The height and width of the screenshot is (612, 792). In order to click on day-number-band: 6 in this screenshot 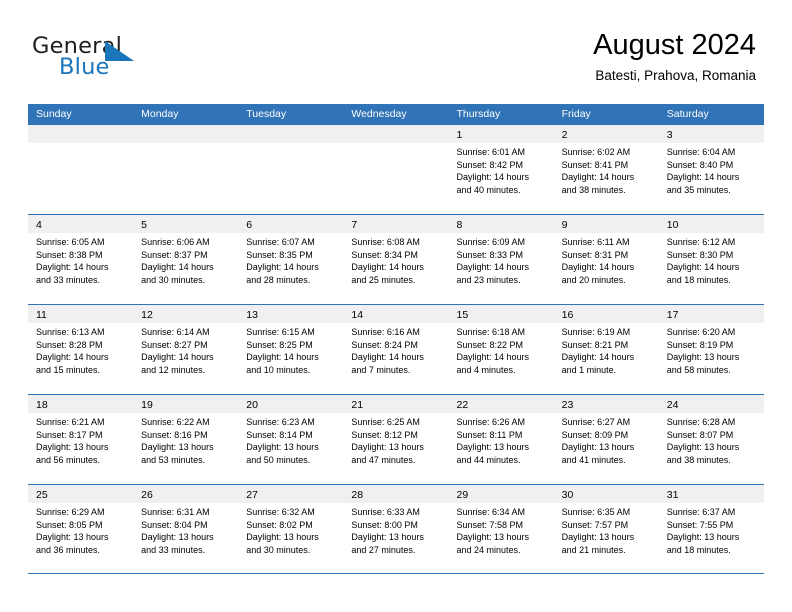, I will do `click(291, 224)`.